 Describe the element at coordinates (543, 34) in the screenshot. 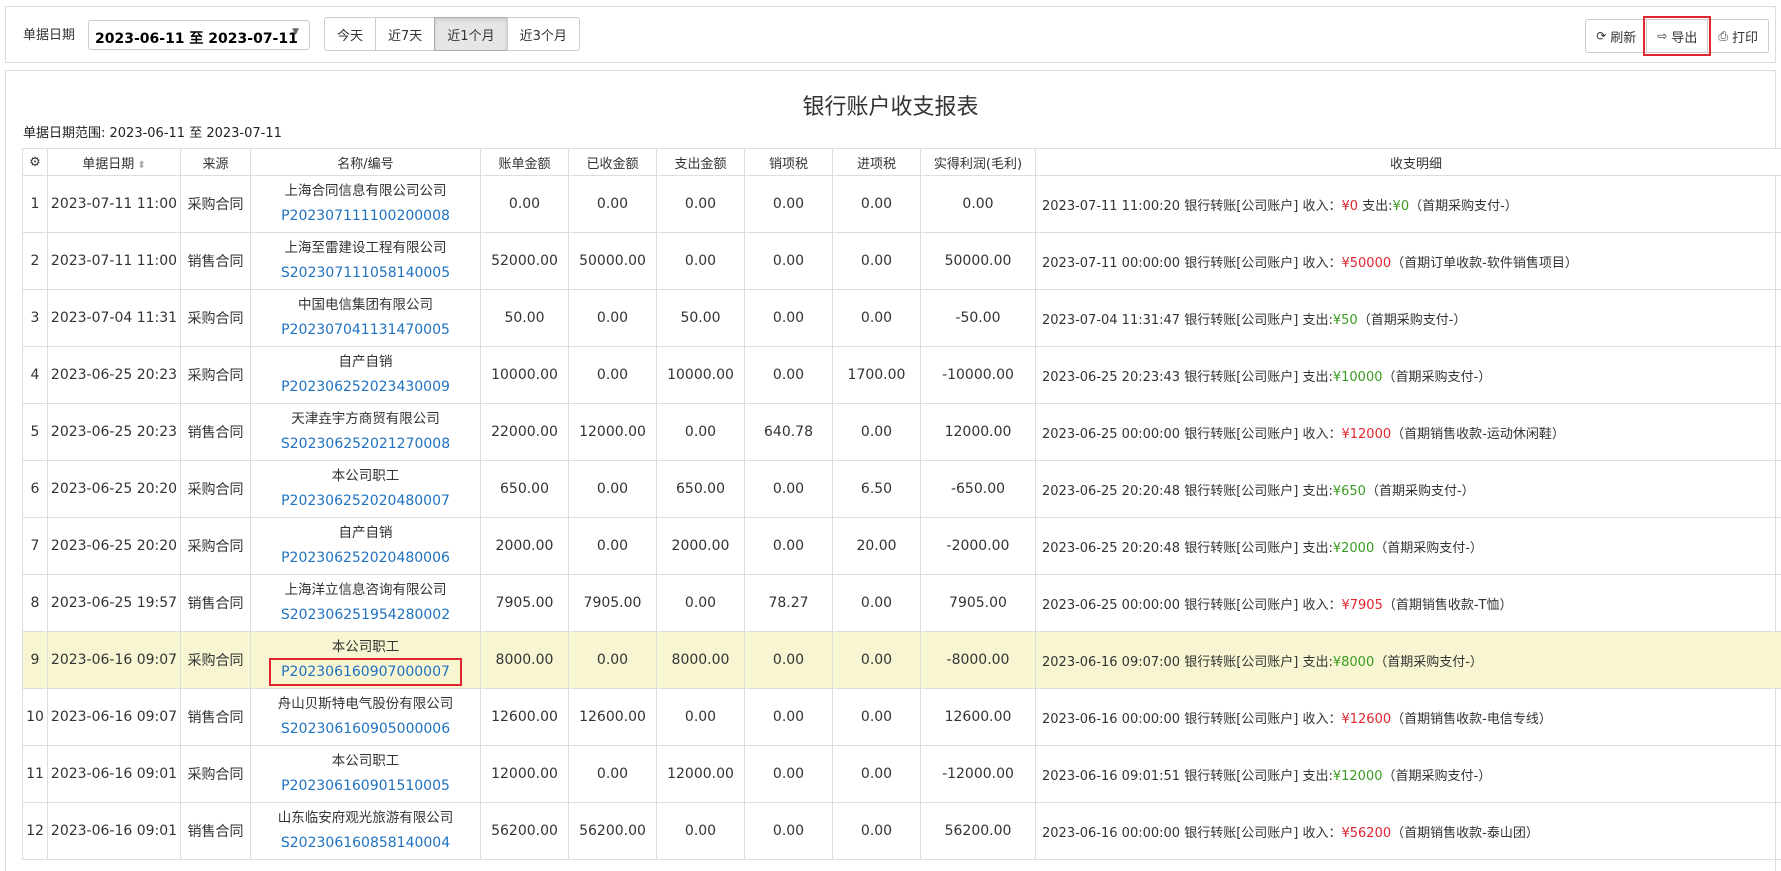

I see `range-3months-button: 近3个月` at that location.